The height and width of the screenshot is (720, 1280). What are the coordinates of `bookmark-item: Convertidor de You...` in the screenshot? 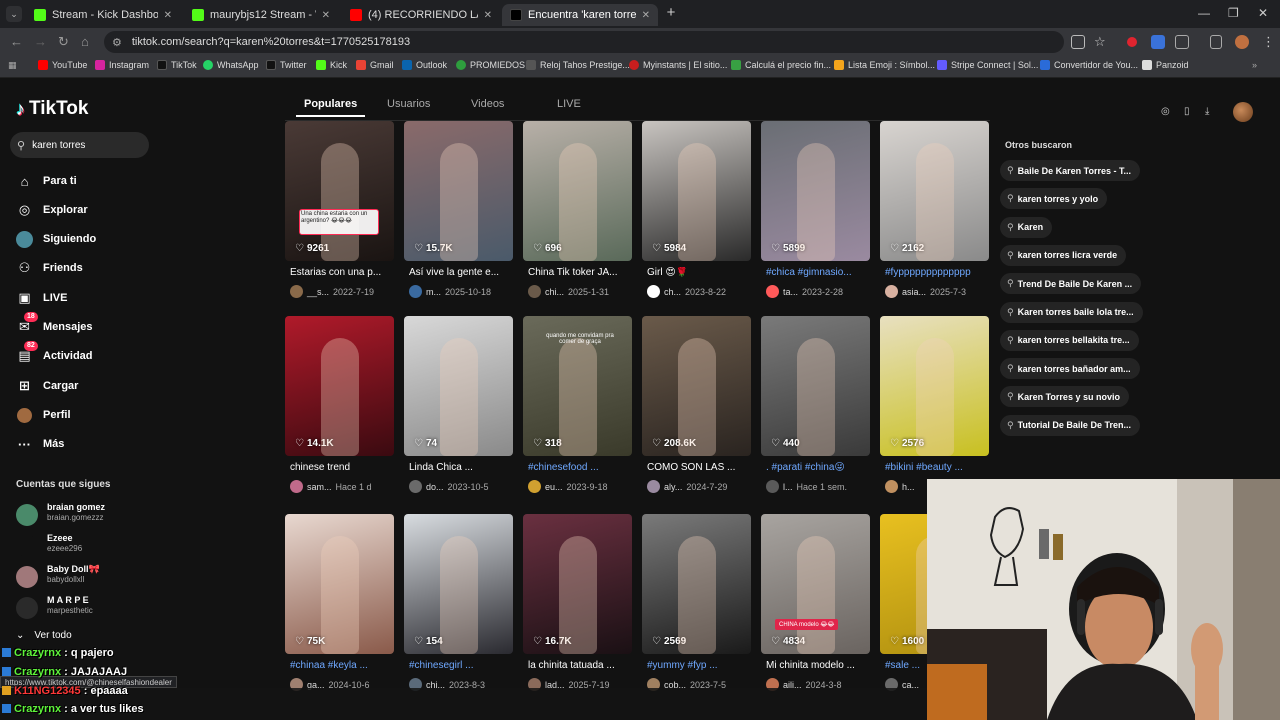 It's located at (1089, 65).